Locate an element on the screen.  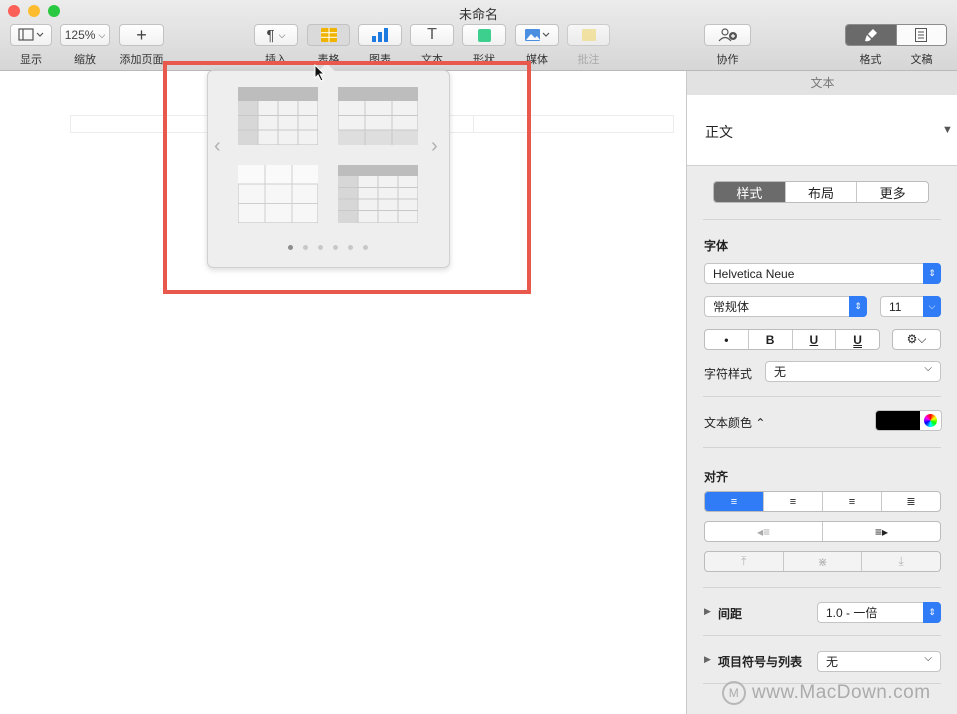
color-wheel-icon is located at coordinates (930, 420).